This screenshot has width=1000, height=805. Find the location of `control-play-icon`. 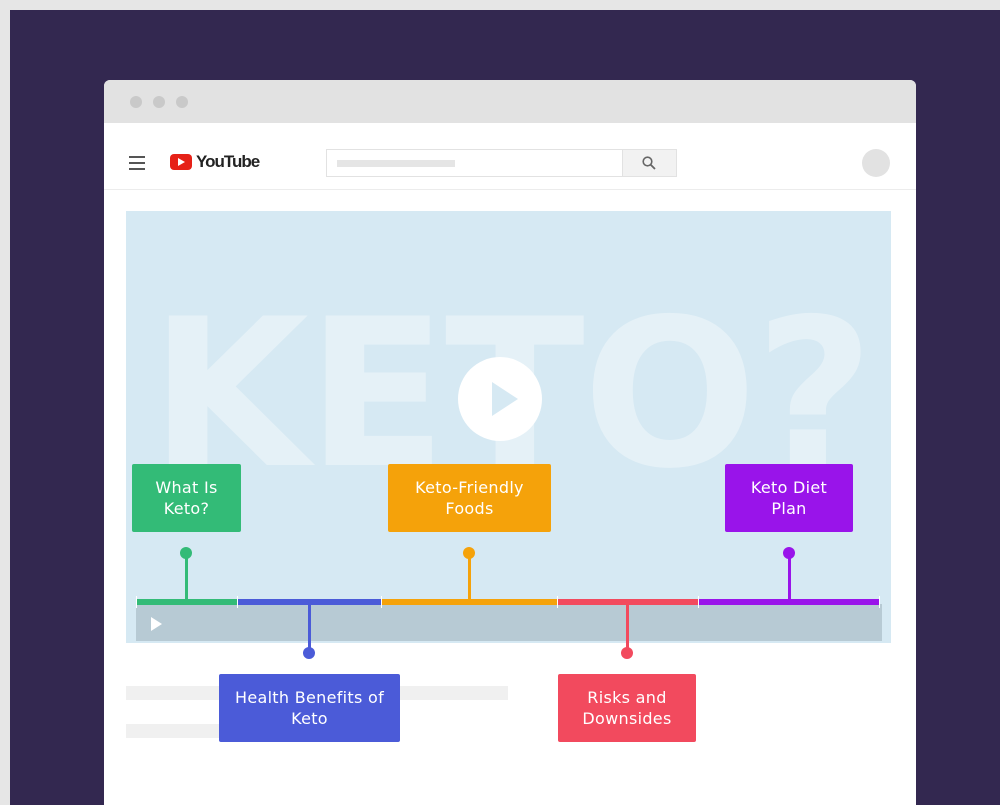

control-play-icon is located at coordinates (156, 624).